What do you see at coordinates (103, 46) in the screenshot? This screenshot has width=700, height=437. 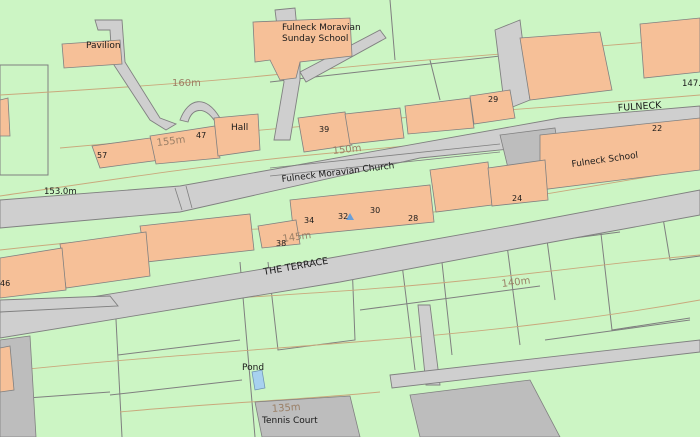 I see `label-pavilion: Pavilion` at bounding box center [103, 46].